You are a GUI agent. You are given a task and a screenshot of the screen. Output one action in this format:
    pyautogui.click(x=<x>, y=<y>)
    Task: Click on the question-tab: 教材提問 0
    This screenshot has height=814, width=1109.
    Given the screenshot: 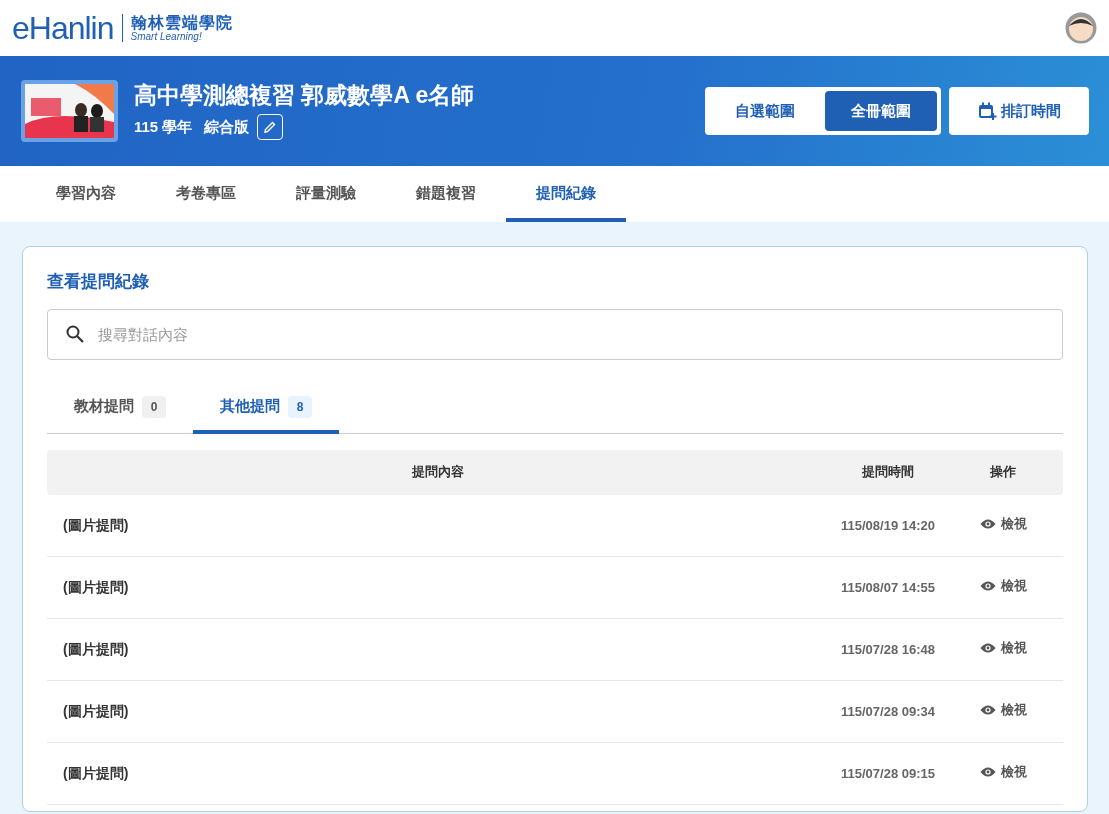 What is the action you would take?
    pyautogui.click(x=120, y=408)
    